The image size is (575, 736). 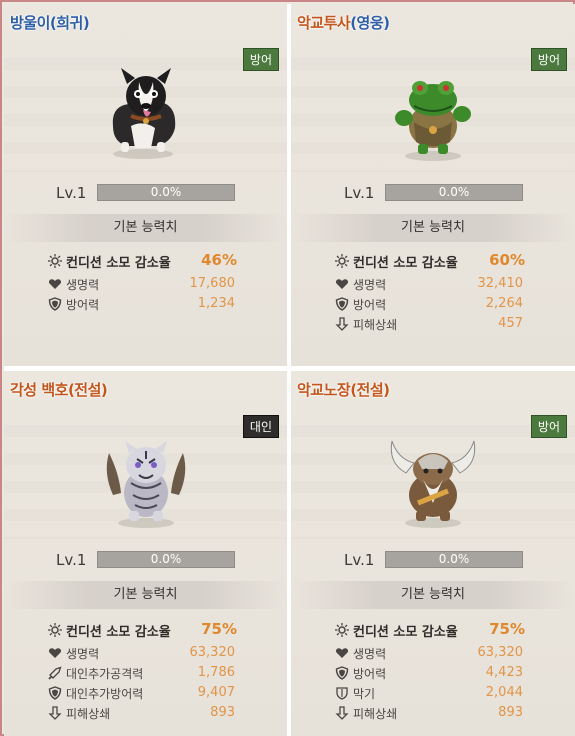 What do you see at coordinates (504, 672) in the screenshot?
I see `stat-value: 4,423` at bounding box center [504, 672].